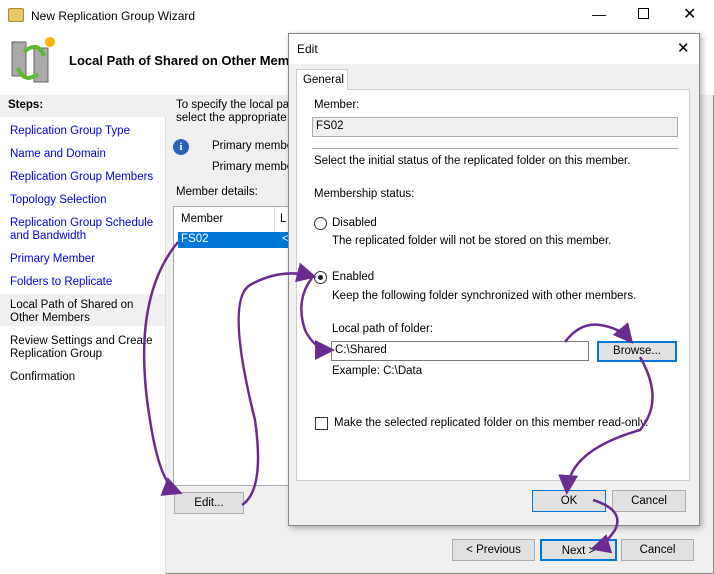  What do you see at coordinates (85, 200) in the screenshot?
I see `step-topology-selection: Topology Selection` at bounding box center [85, 200].